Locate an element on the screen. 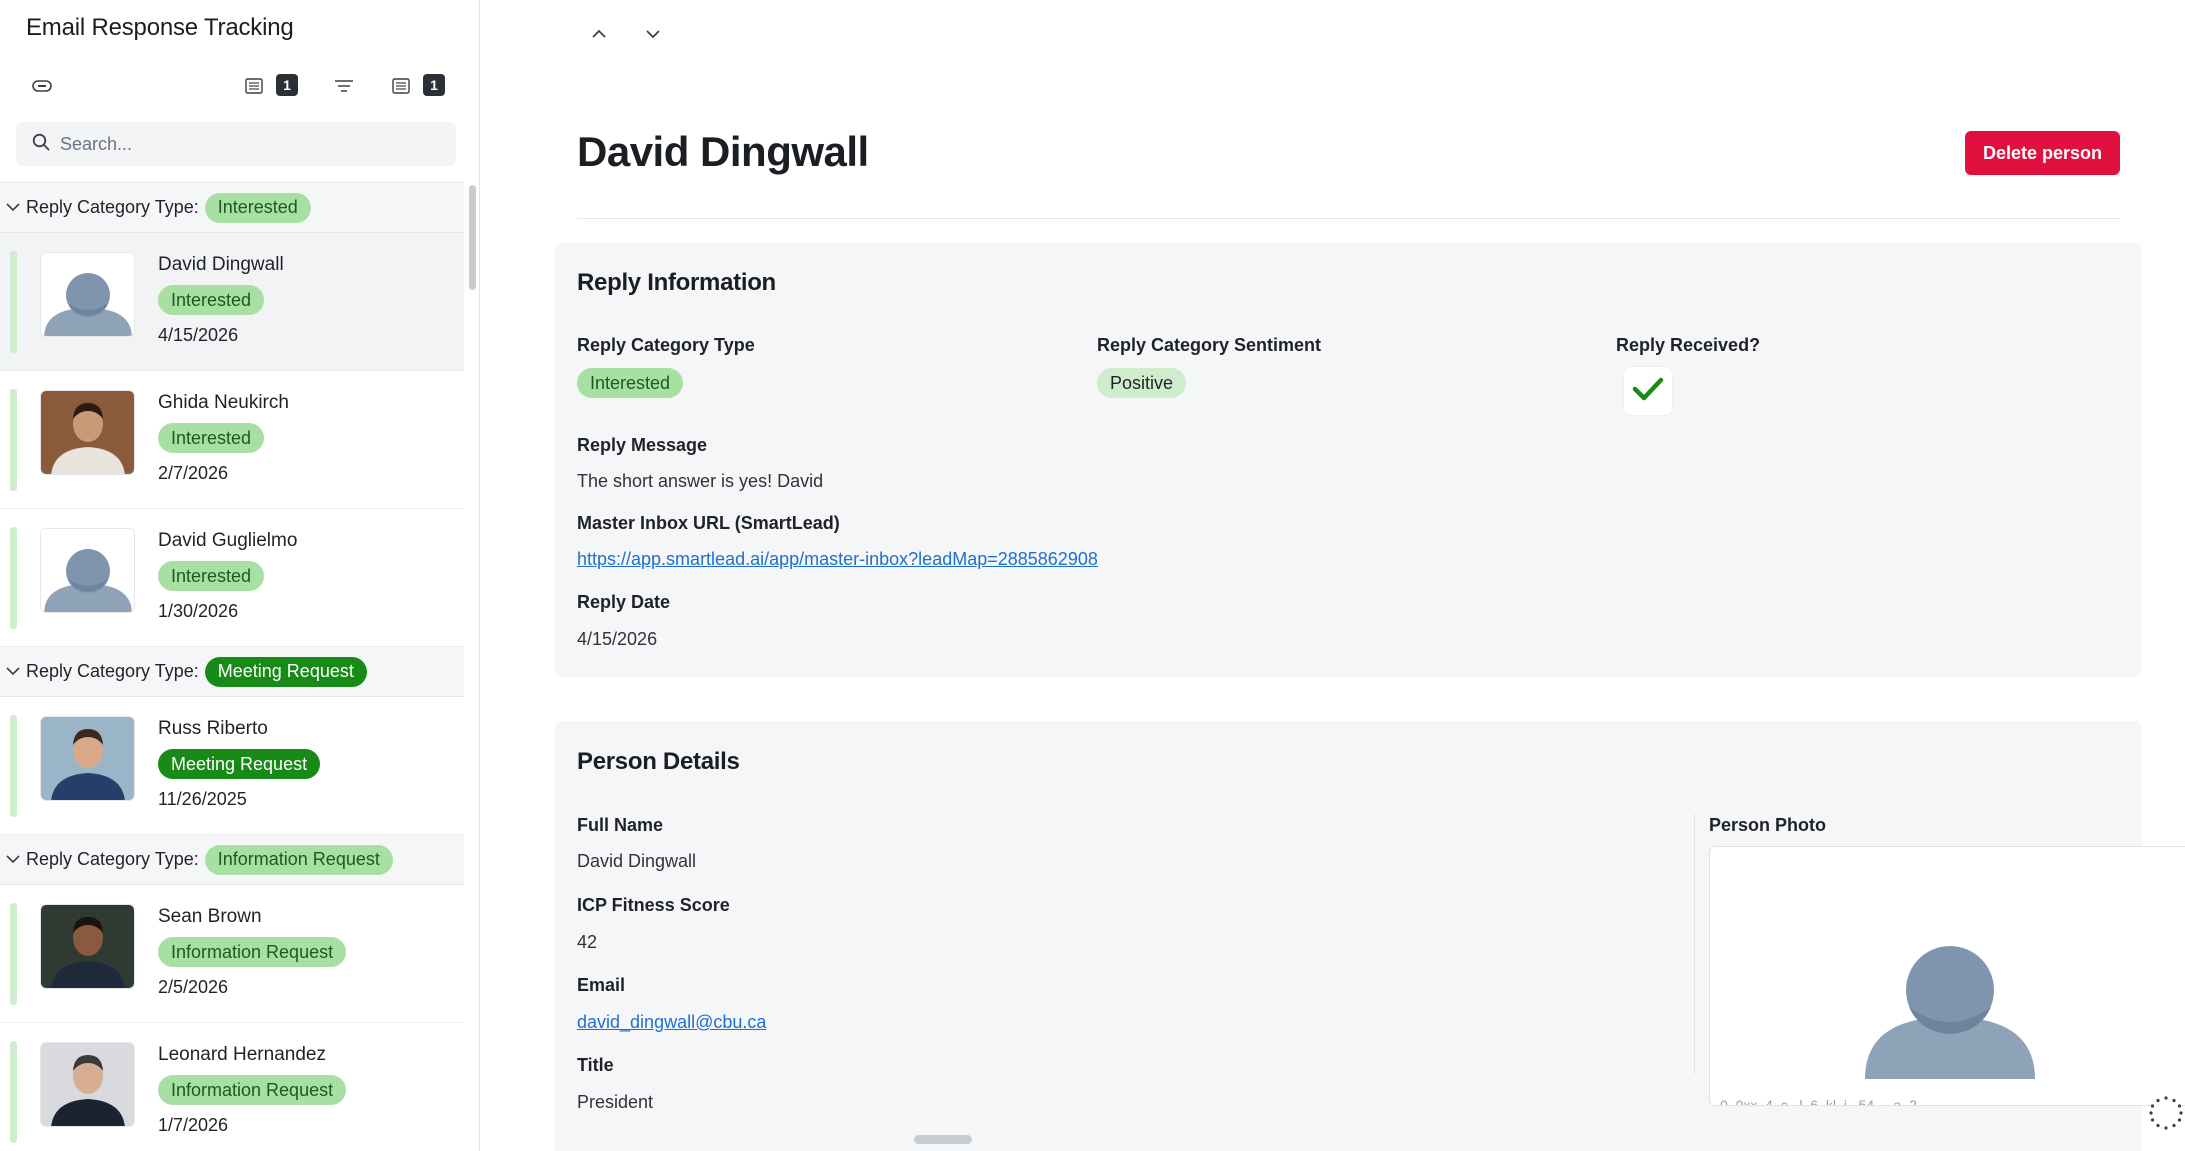 The height and width of the screenshot is (1151, 2185). list-item: Sean Brown Information Request 2/5/2026 is located at coordinates (232, 954).